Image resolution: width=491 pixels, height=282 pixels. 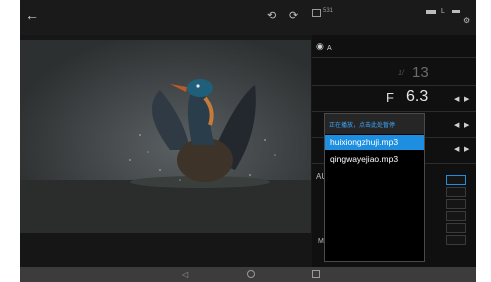 What do you see at coordinates (466, 99) in the screenshot?
I see `aperture-increase-icon: ▶` at bounding box center [466, 99].